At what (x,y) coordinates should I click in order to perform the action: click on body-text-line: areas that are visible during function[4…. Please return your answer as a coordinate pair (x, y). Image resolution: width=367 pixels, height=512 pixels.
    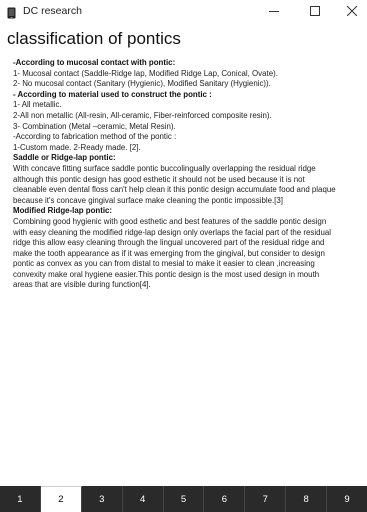
    Looking at the image, I should click on (82, 285).